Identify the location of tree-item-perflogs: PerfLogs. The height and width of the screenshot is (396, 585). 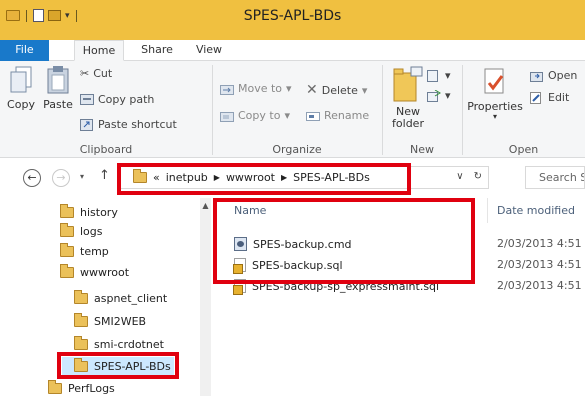
(81, 387).